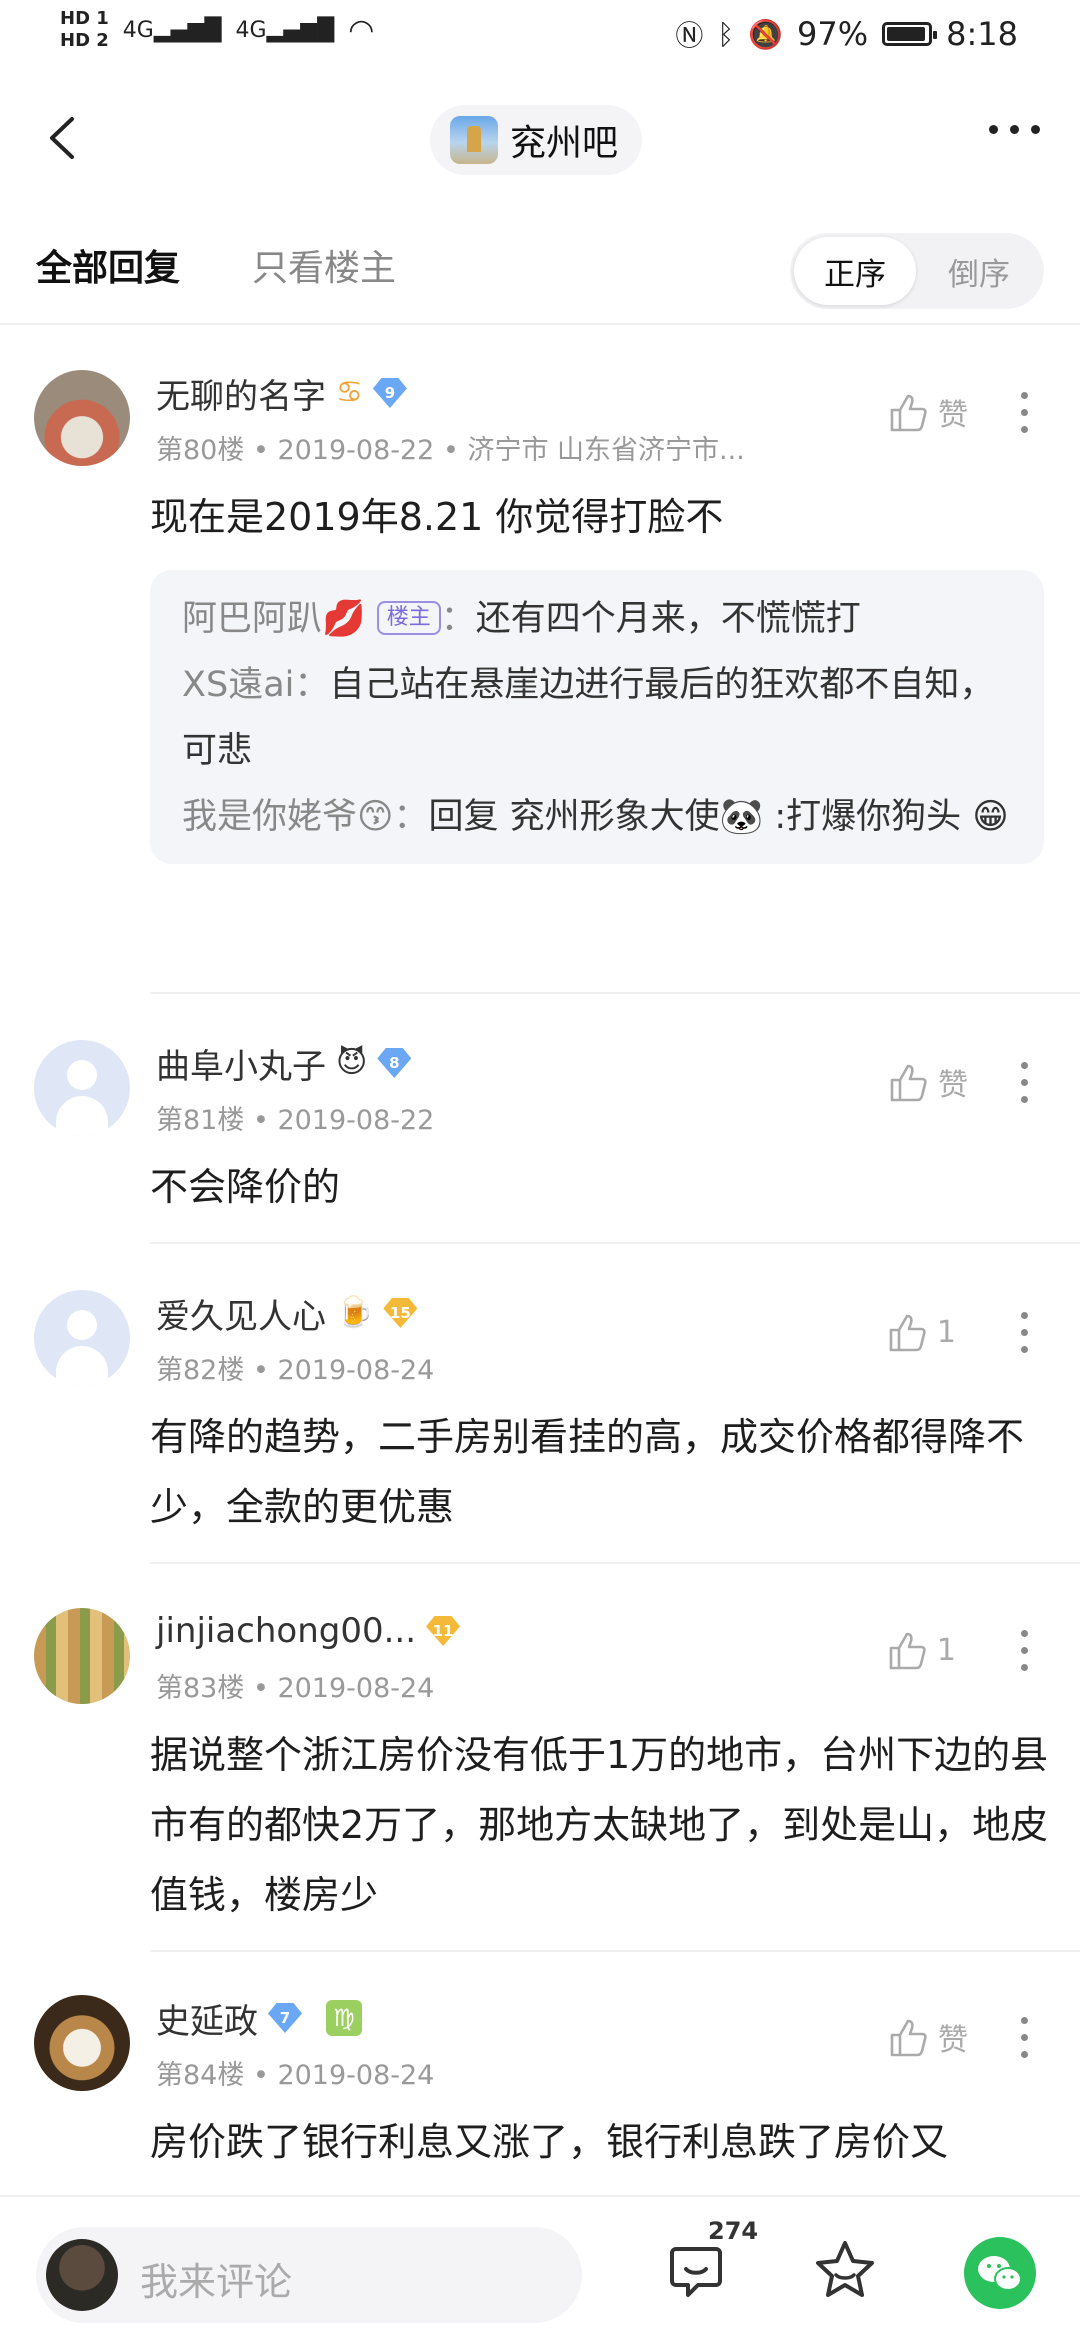  What do you see at coordinates (355, 1312) in the screenshot?
I see `beer-emoji-icon: 🍺` at bounding box center [355, 1312].